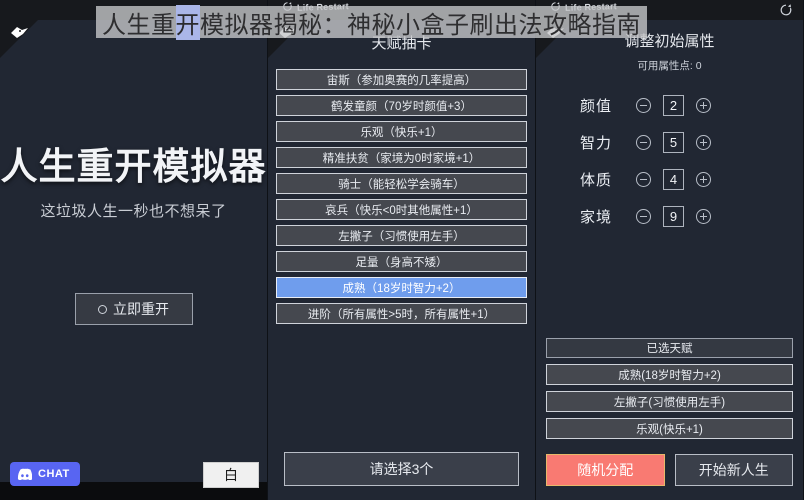 Image resolution: width=804 pixels, height=500 pixels. I want to click on restart-now-label: 立即重开, so click(141, 309).